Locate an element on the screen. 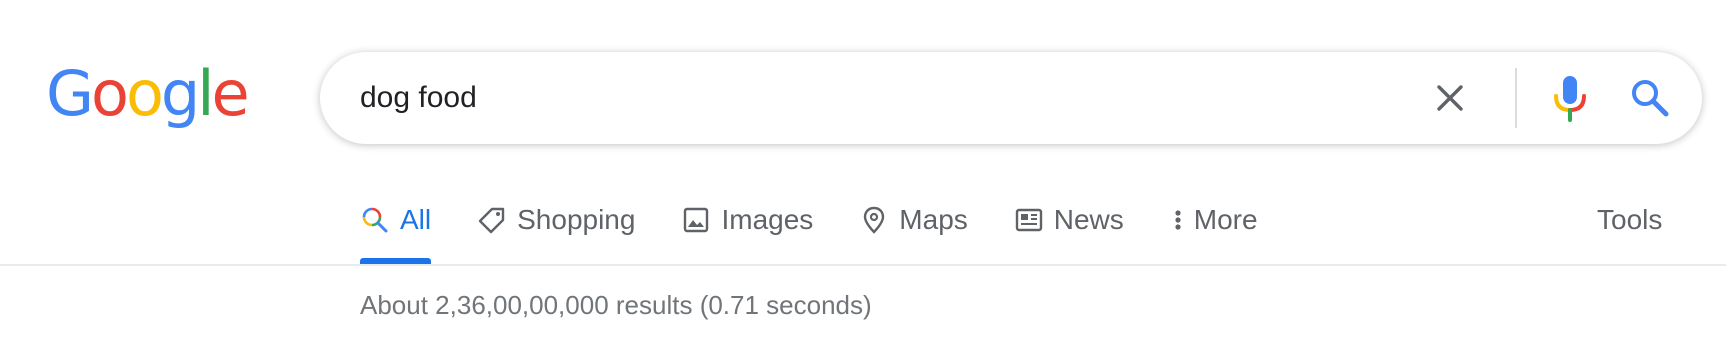  search-input is located at coordinates (860, 98).